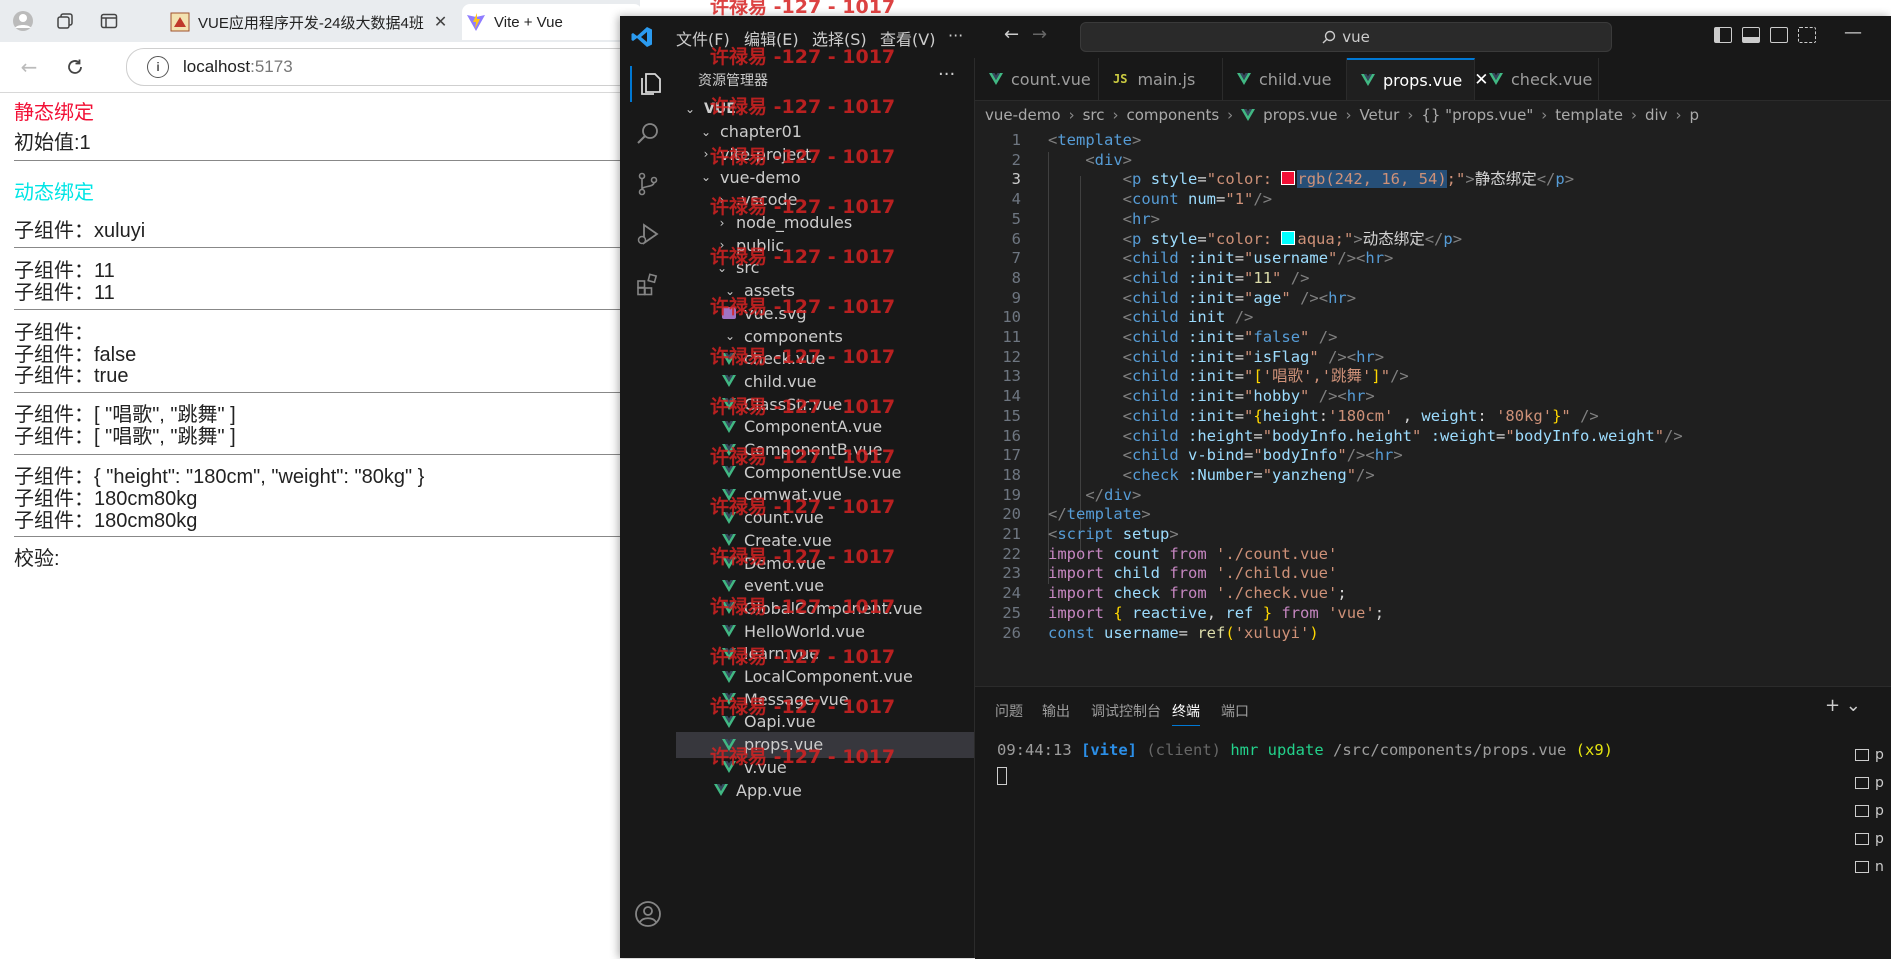  I want to click on code-token: bodyInfo.weight, so click(1584, 435).